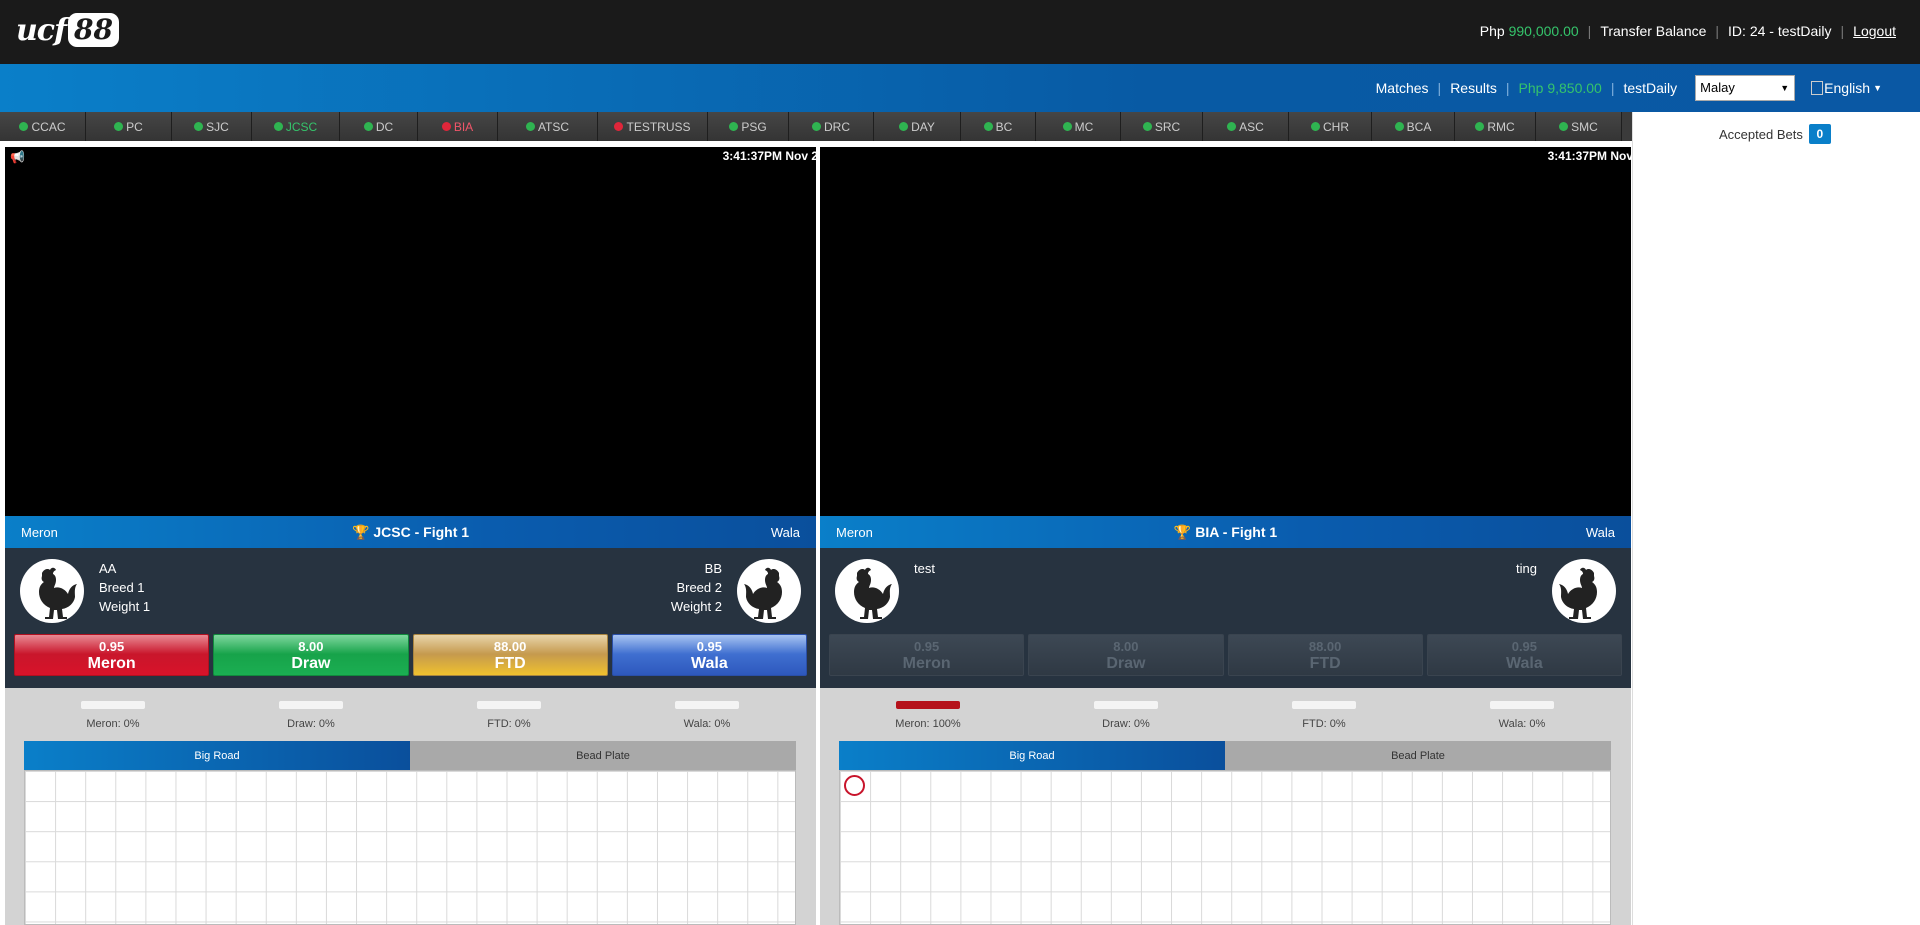  Describe the element at coordinates (928, 711) in the screenshot. I see `stat-meron: Meron: 100%` at that location.